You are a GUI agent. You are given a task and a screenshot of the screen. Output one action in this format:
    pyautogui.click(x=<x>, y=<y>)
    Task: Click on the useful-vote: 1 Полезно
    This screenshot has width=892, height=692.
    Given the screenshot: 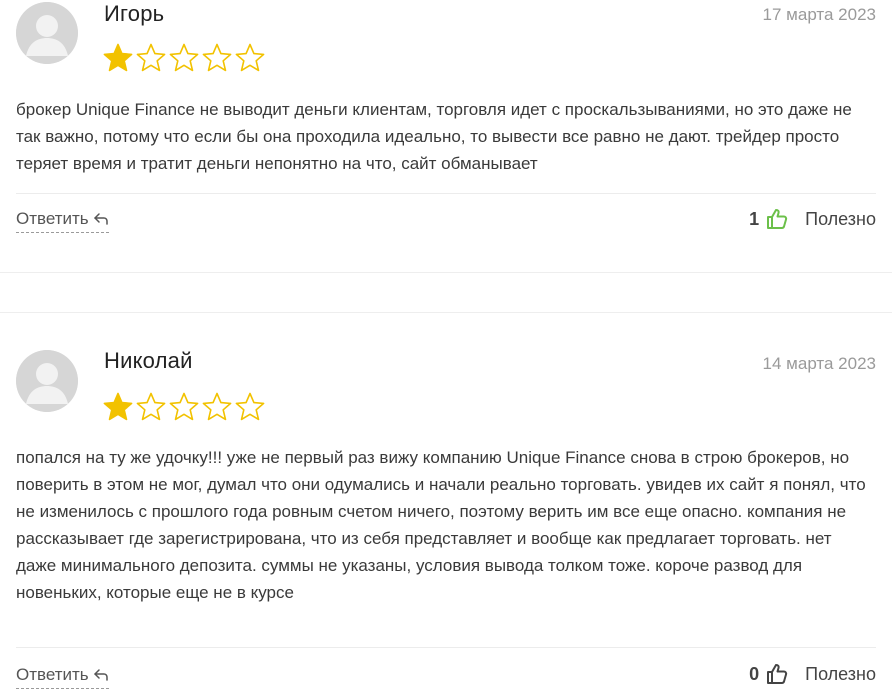 What is the action you would take?
    pyautogui.click(x=812, y=219)
    